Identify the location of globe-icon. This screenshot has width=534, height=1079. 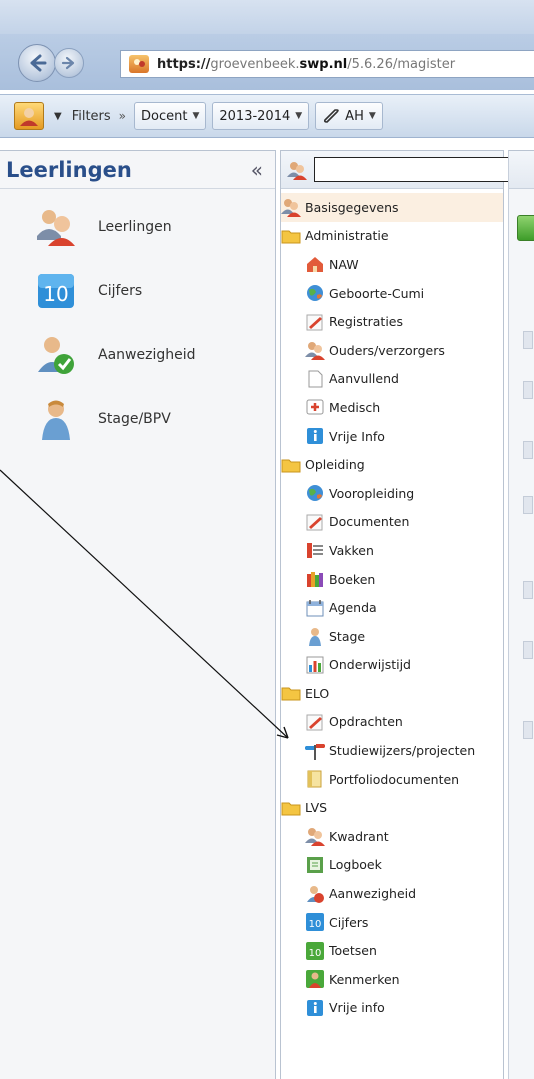
(315, 493).